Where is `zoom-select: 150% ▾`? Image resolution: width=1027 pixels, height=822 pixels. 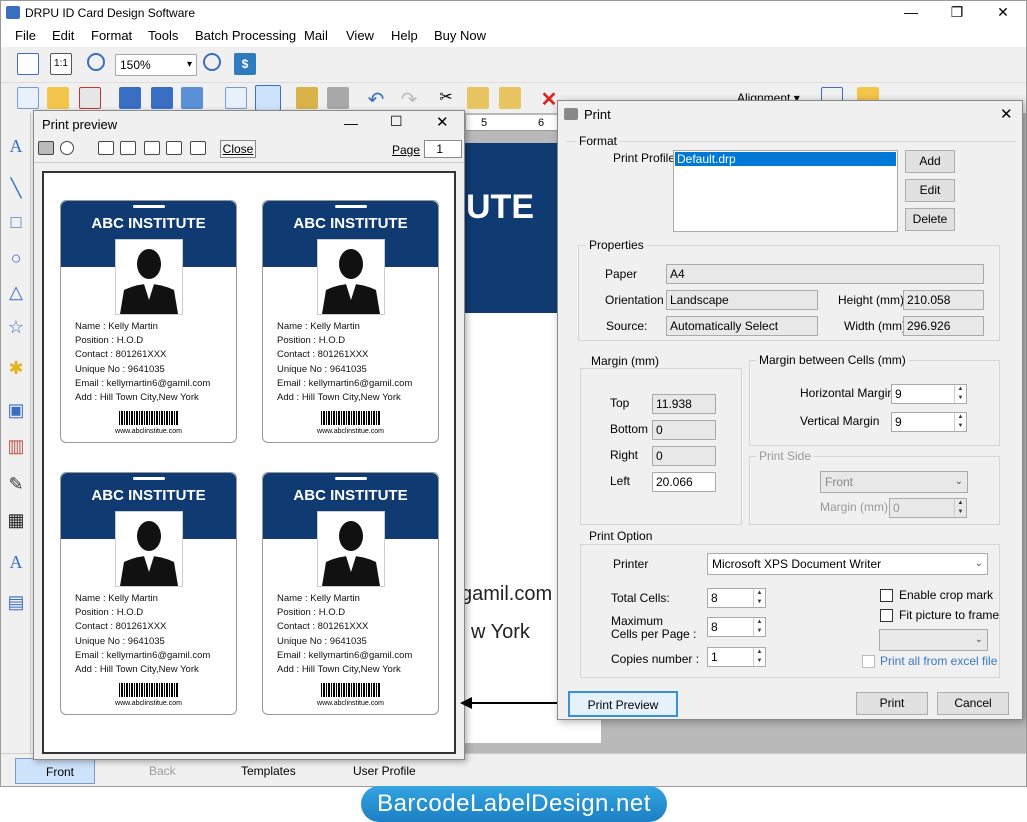 zoom-select: 150% ▾ is located at coordinates (156, 65).